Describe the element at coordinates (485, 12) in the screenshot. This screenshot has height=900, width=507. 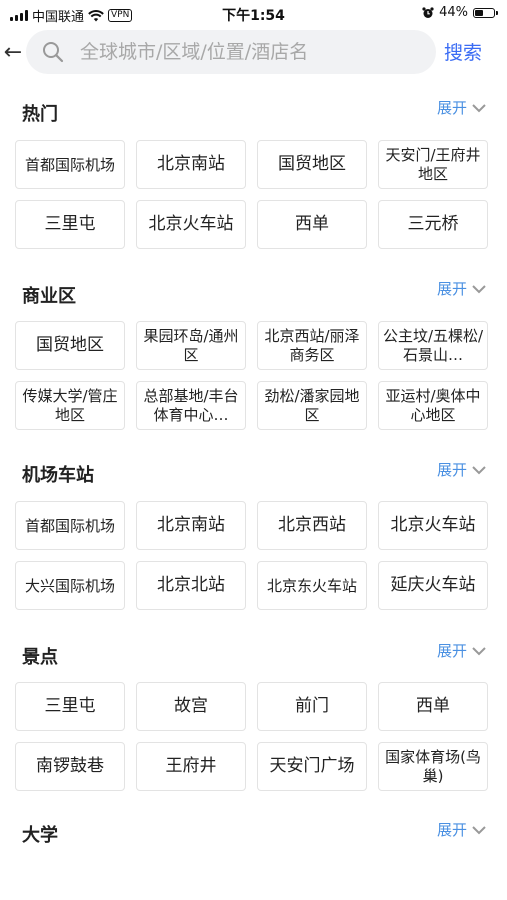
I see `battery-icon` at that location.